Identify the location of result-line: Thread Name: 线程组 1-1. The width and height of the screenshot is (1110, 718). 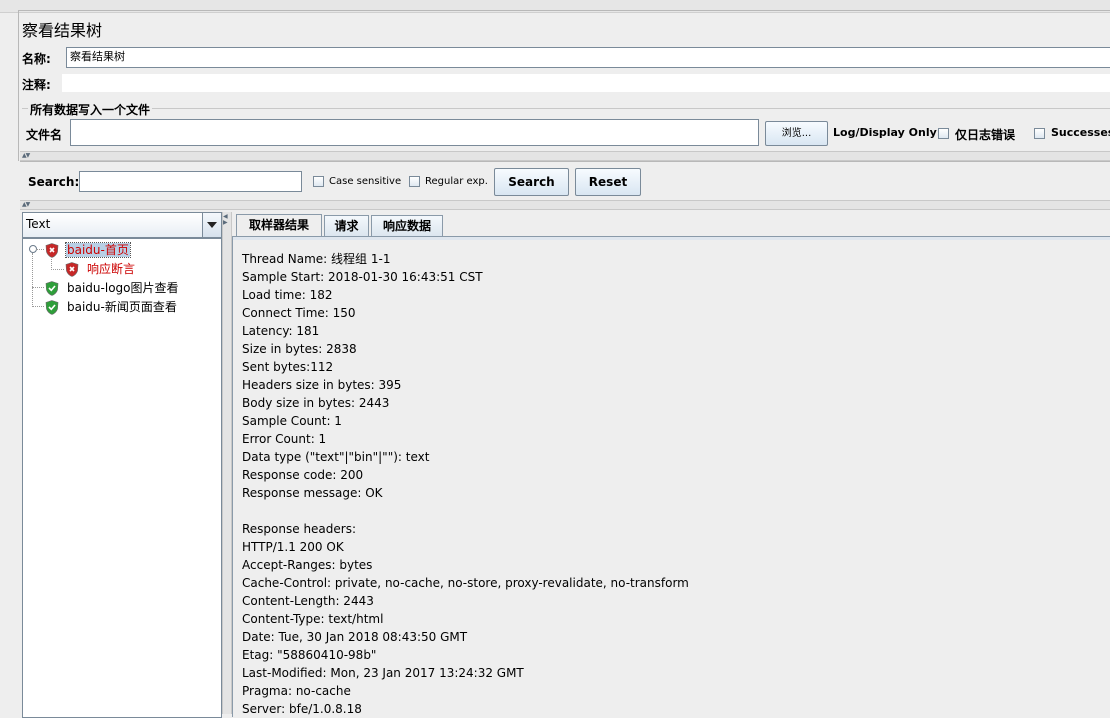
(316, 259).